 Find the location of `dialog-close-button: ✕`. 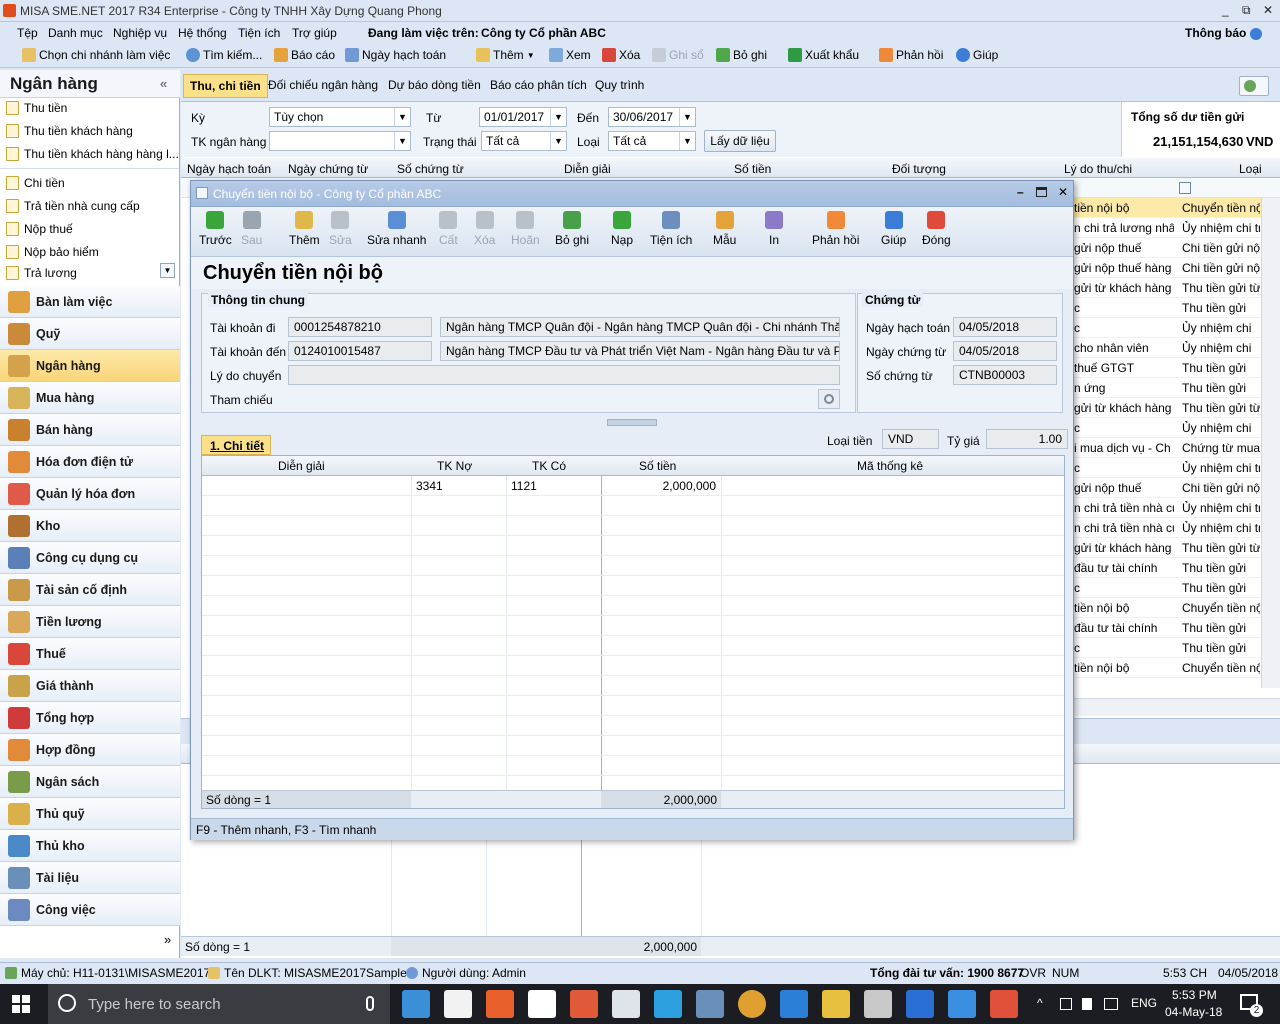

dialog-close-button: ✕ is located at coordinates (1063, 192).